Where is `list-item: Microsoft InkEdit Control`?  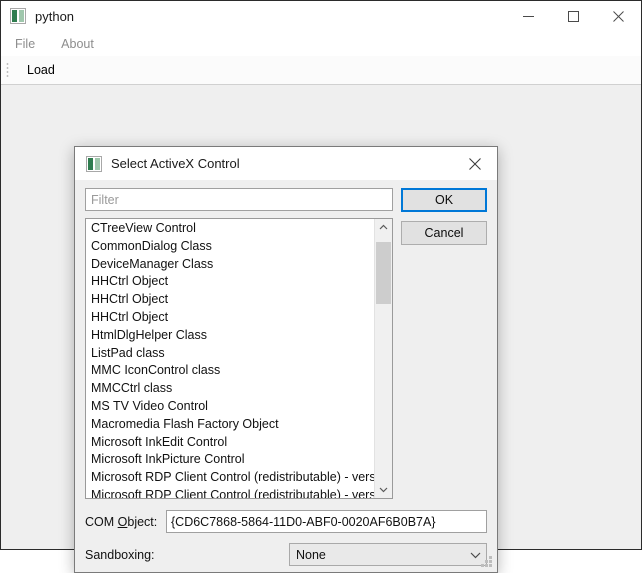 list-item: Microsoft InkEdit Control is located at coordinates (230, 443).